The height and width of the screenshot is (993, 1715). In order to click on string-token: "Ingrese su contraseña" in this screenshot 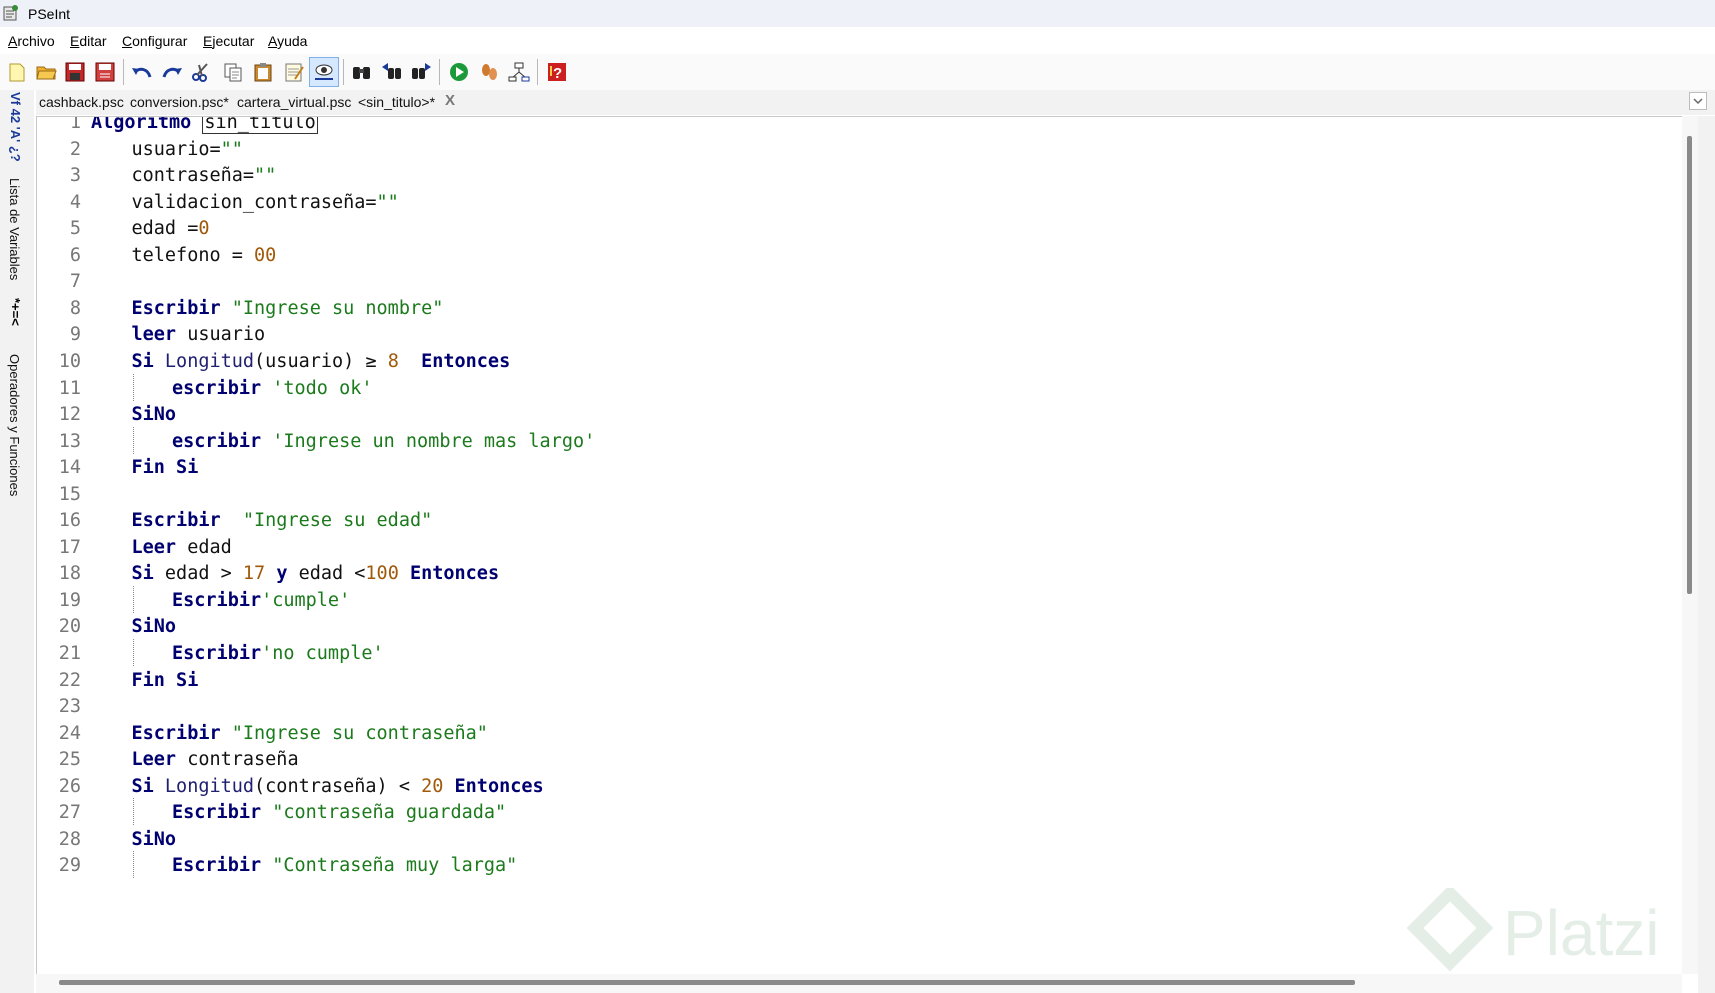, I will do `click(359, 733)`.